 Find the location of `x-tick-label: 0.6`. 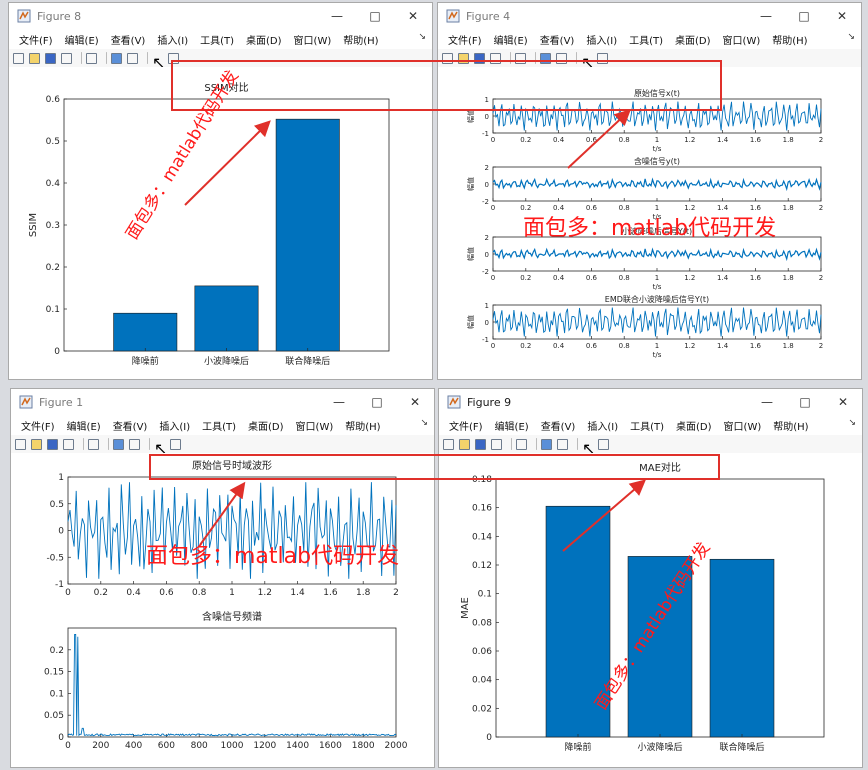

x-tick-label: 0.6 is located at coordinates (592, 278).